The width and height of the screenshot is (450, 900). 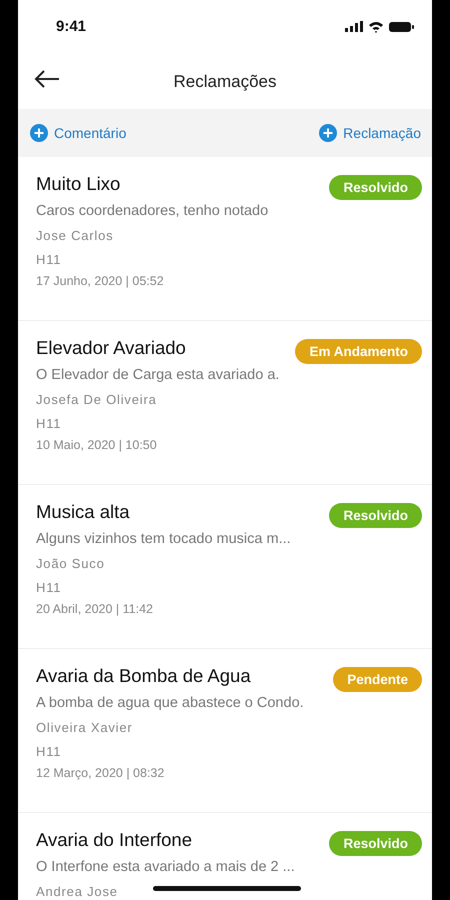 What do you see at coordinates (158, 375) in the screenshot?
I see `complaint-description: O Elevador de Carga esta avariado a.` at bounding box center [158, 375].